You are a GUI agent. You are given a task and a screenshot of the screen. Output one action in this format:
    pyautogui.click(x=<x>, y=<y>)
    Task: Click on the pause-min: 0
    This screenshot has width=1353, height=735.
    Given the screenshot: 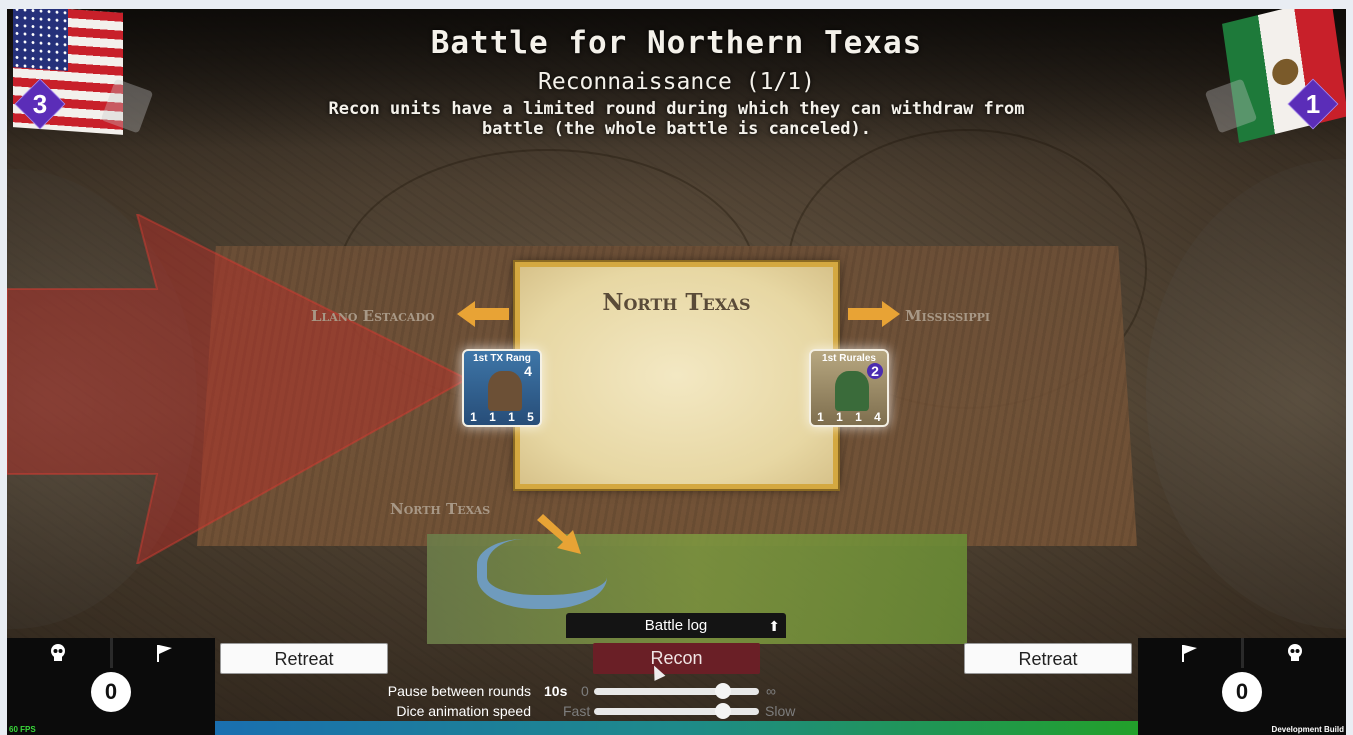 What is the action you would take?
    pyautogui.click(x=585, y=691)
    